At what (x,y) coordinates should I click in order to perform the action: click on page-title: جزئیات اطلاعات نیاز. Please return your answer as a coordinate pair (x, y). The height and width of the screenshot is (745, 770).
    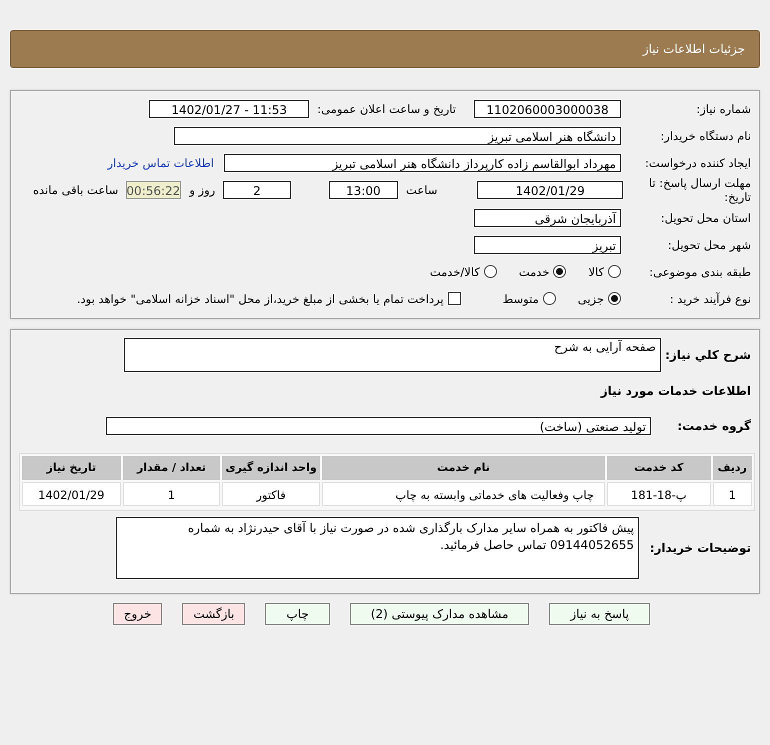
    Looking at the image, I should click on (693, 49).